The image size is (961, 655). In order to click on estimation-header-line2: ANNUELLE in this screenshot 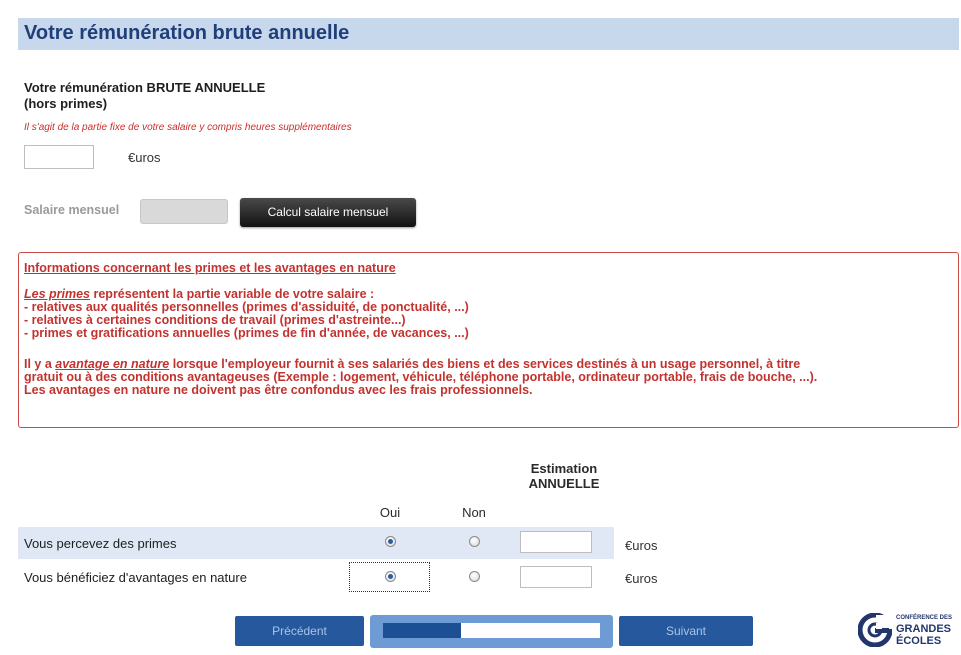, I will do `click(564, 483)`.